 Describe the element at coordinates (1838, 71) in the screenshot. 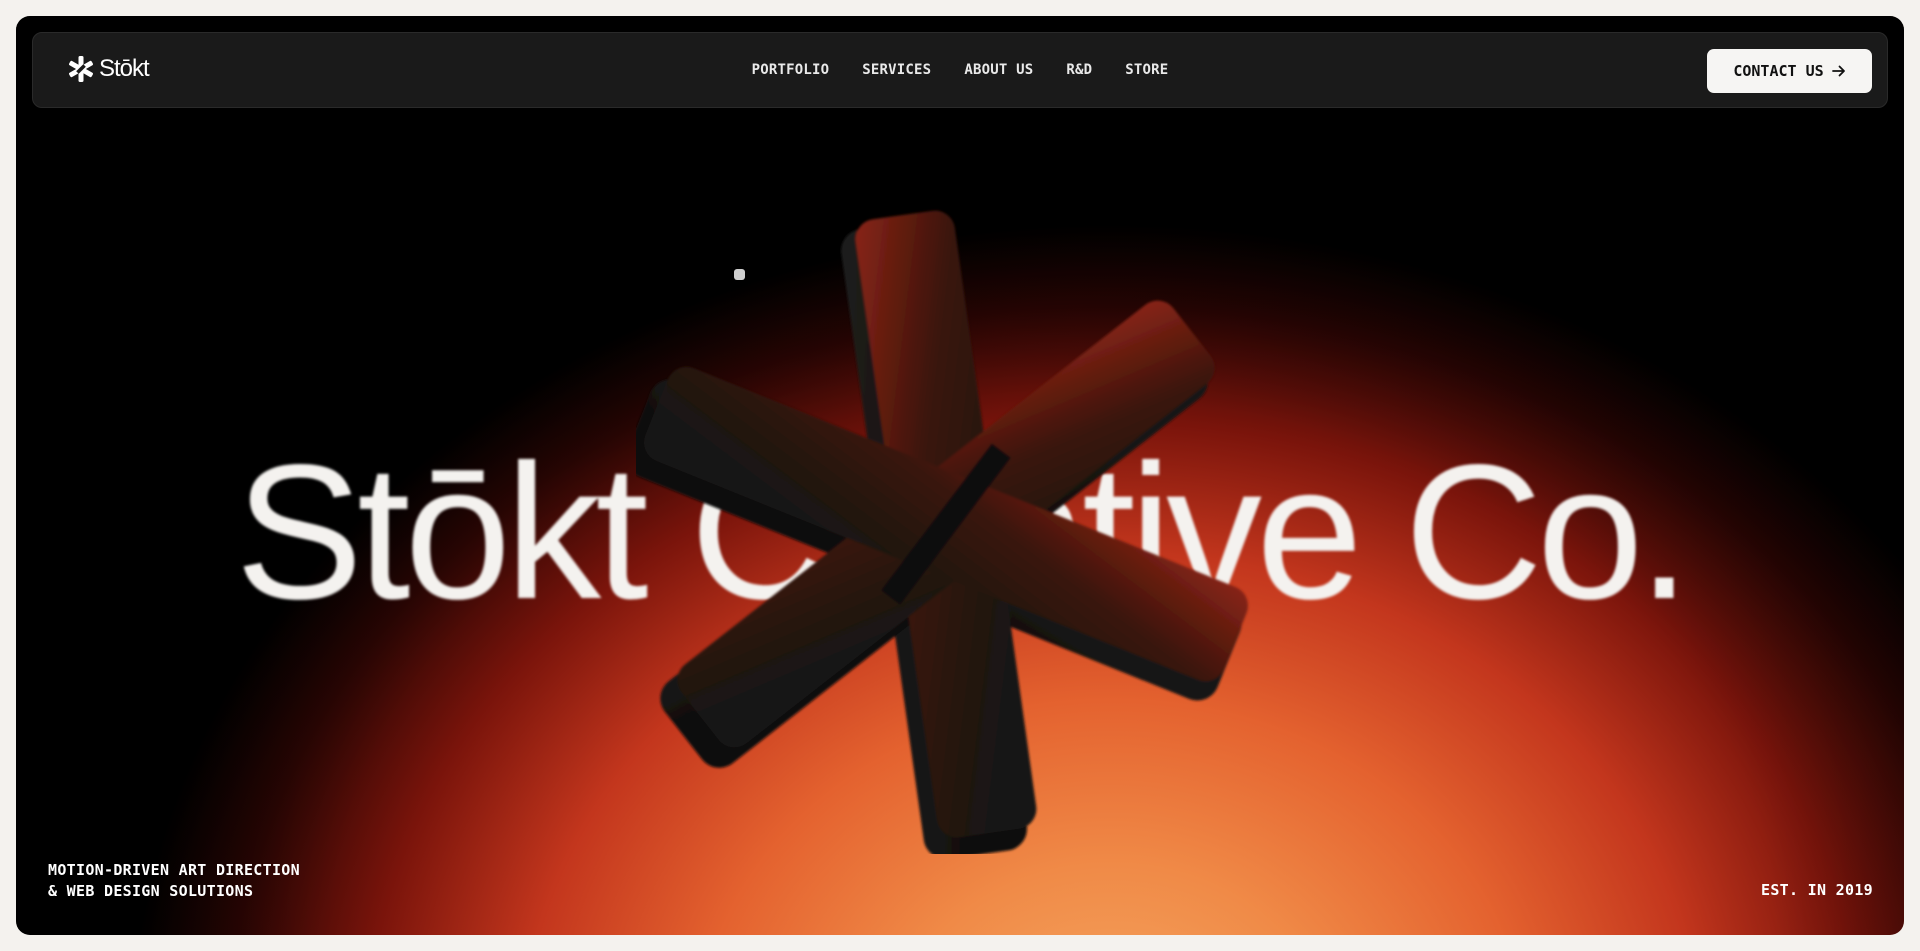

I see `arrow-right-icon` at that location.